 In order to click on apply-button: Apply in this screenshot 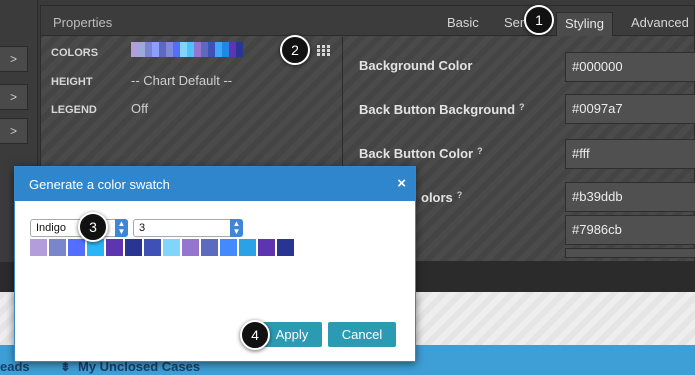, I will do `click(292, 334)`.